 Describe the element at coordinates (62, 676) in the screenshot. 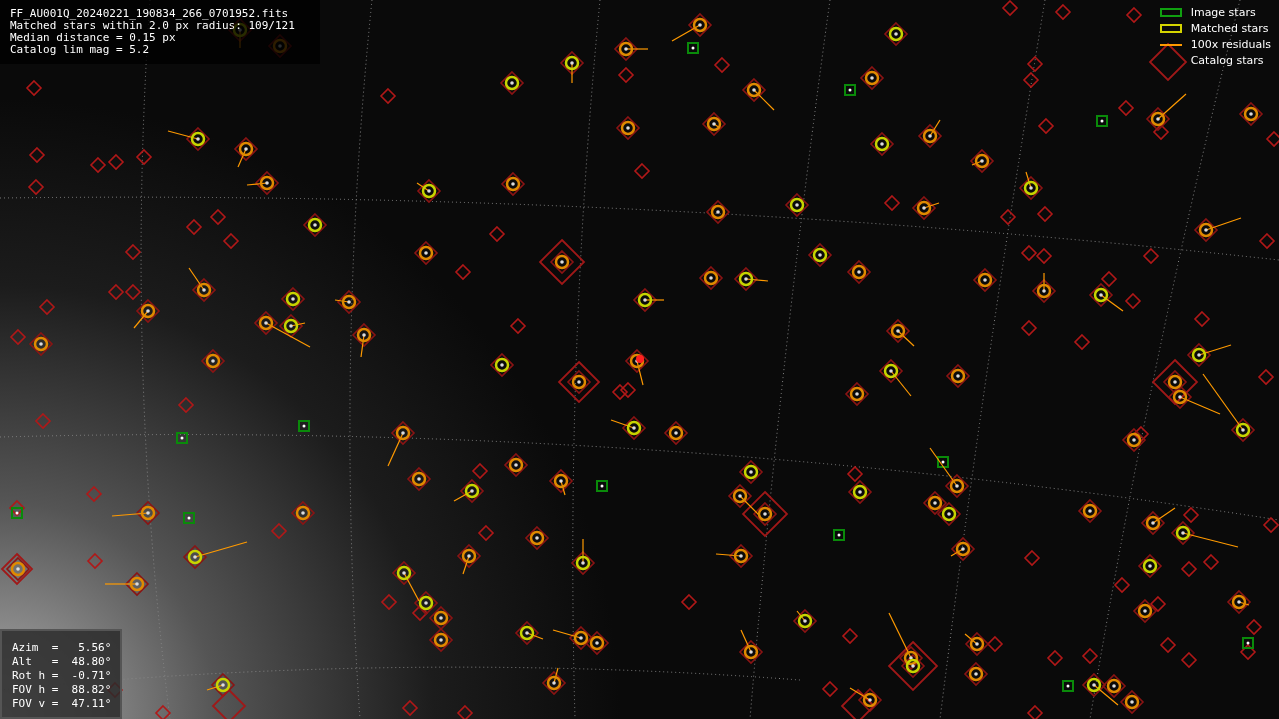

I see `pointing-text: Rot h = -0.71°` at that location.